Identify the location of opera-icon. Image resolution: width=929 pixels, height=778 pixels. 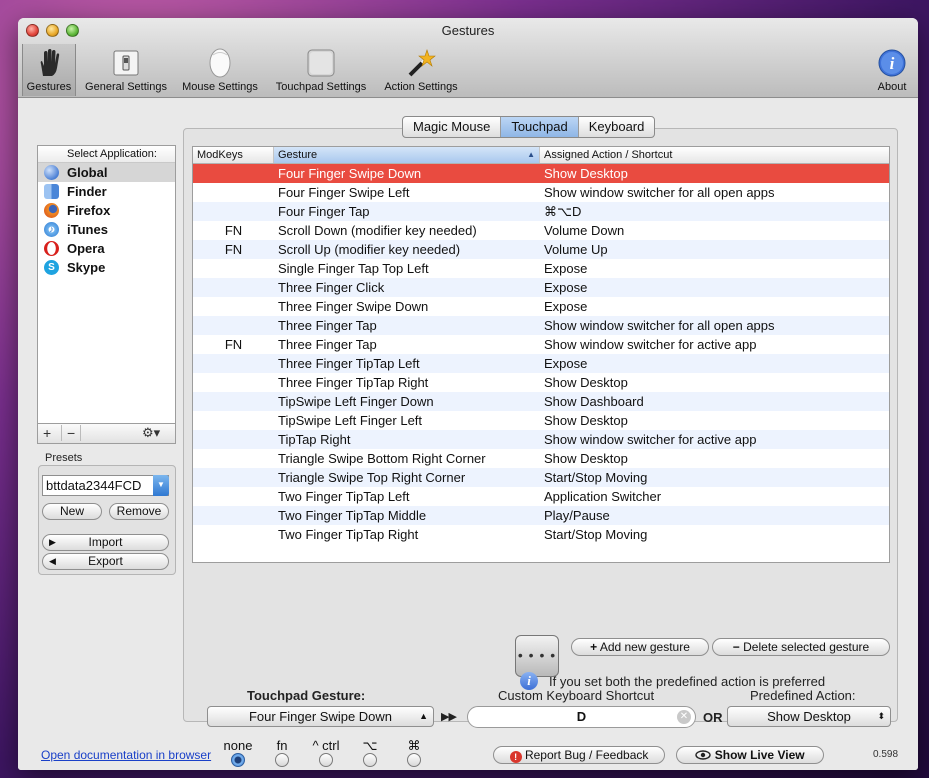
(51, 248).